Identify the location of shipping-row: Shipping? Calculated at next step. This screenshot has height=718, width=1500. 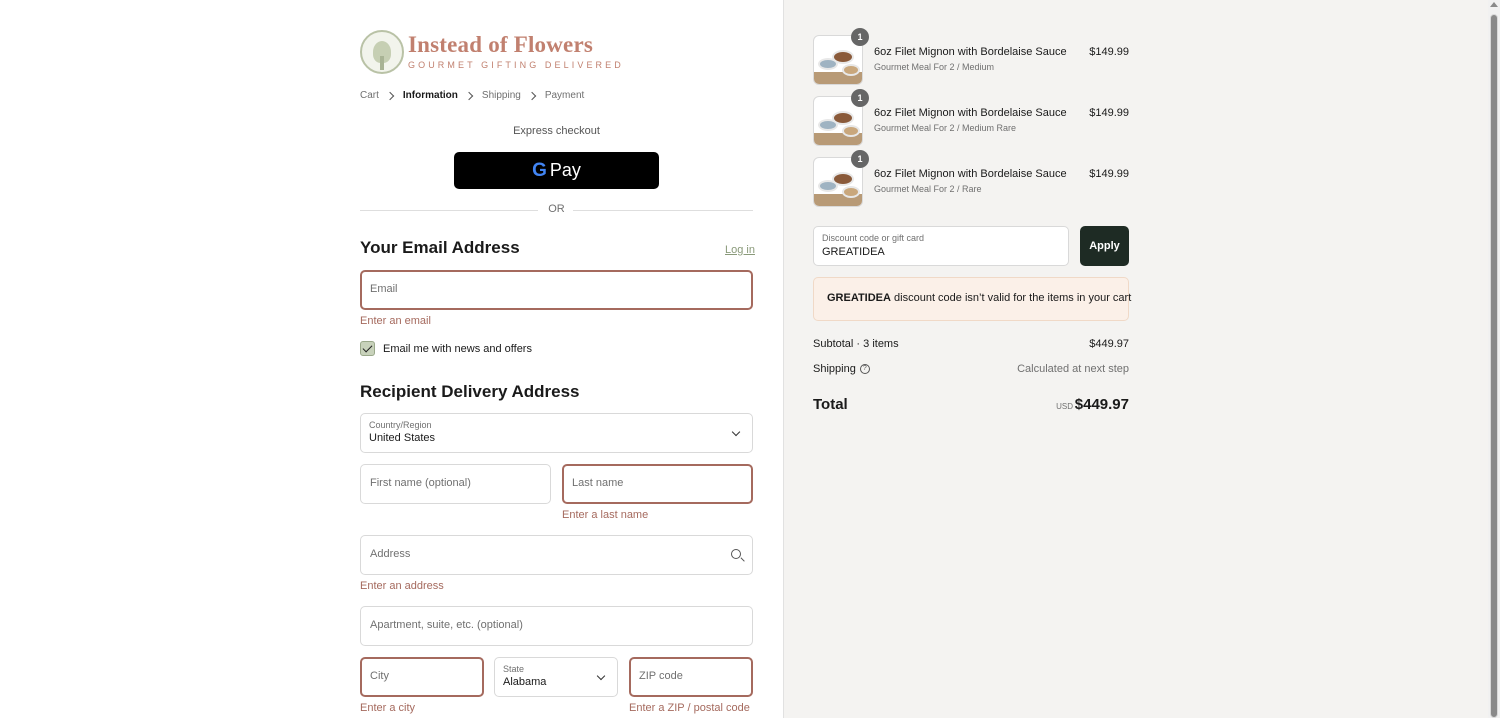
(971, 370).